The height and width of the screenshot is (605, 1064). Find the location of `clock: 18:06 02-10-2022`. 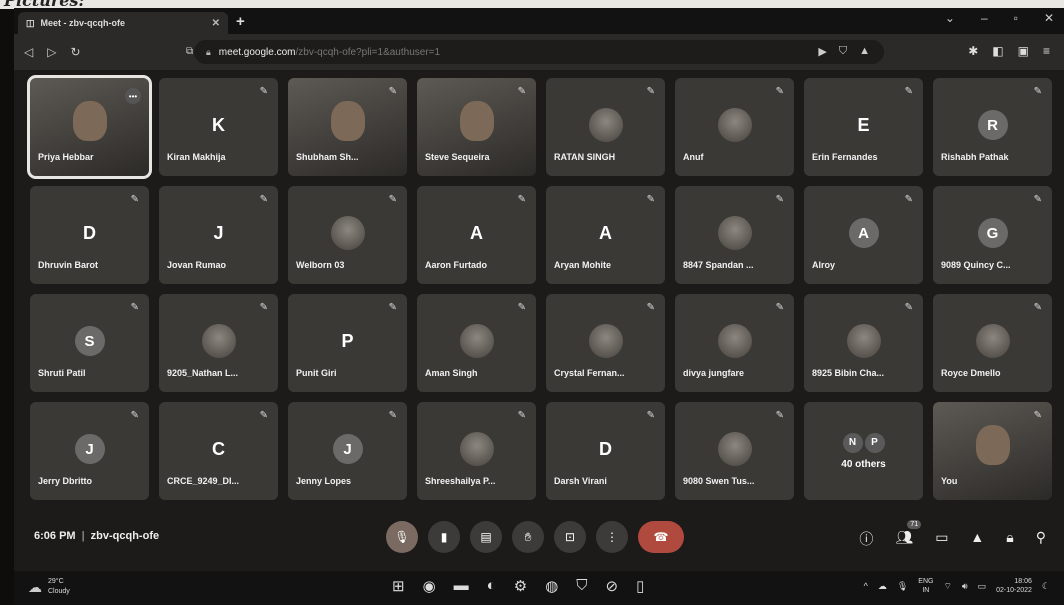

clock: 18:06 02-10-2022 is located at coordinates (1014, 586).